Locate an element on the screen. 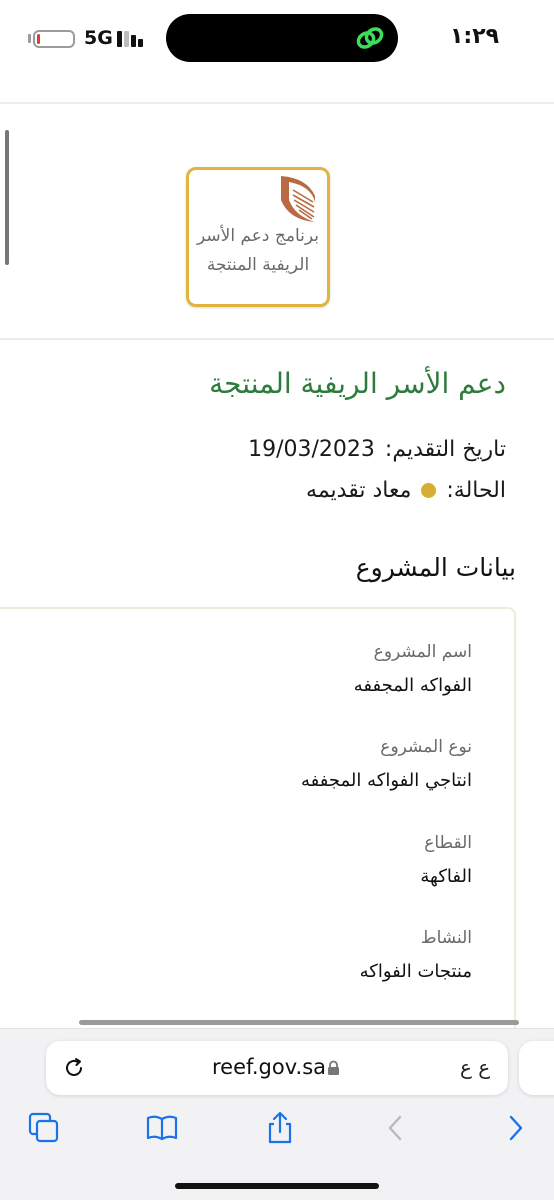  next-tab-preview is located at coordinates (536, 1068).